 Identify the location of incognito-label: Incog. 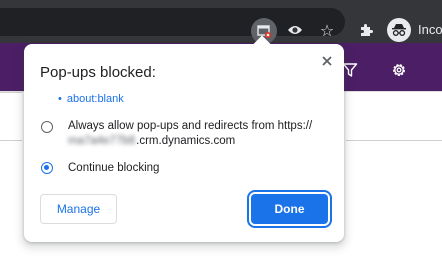
(430, 29).